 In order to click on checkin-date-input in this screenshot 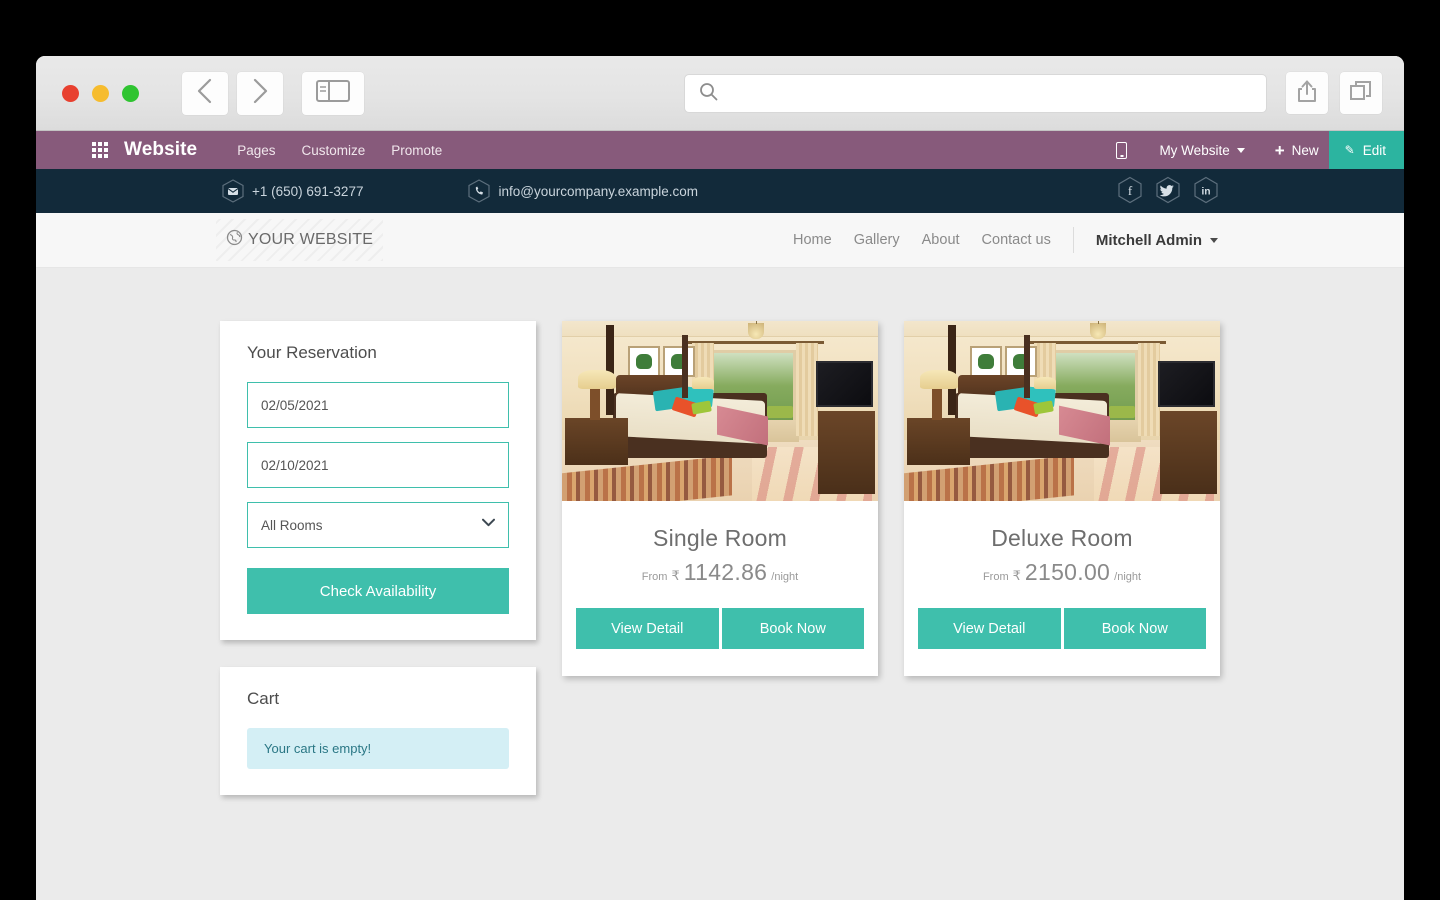, I will do `click(378, 405)`.